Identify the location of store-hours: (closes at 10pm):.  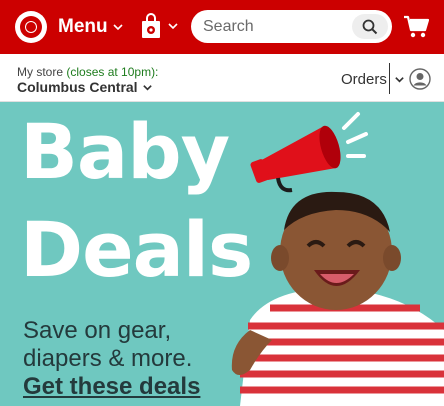
(112, 72).